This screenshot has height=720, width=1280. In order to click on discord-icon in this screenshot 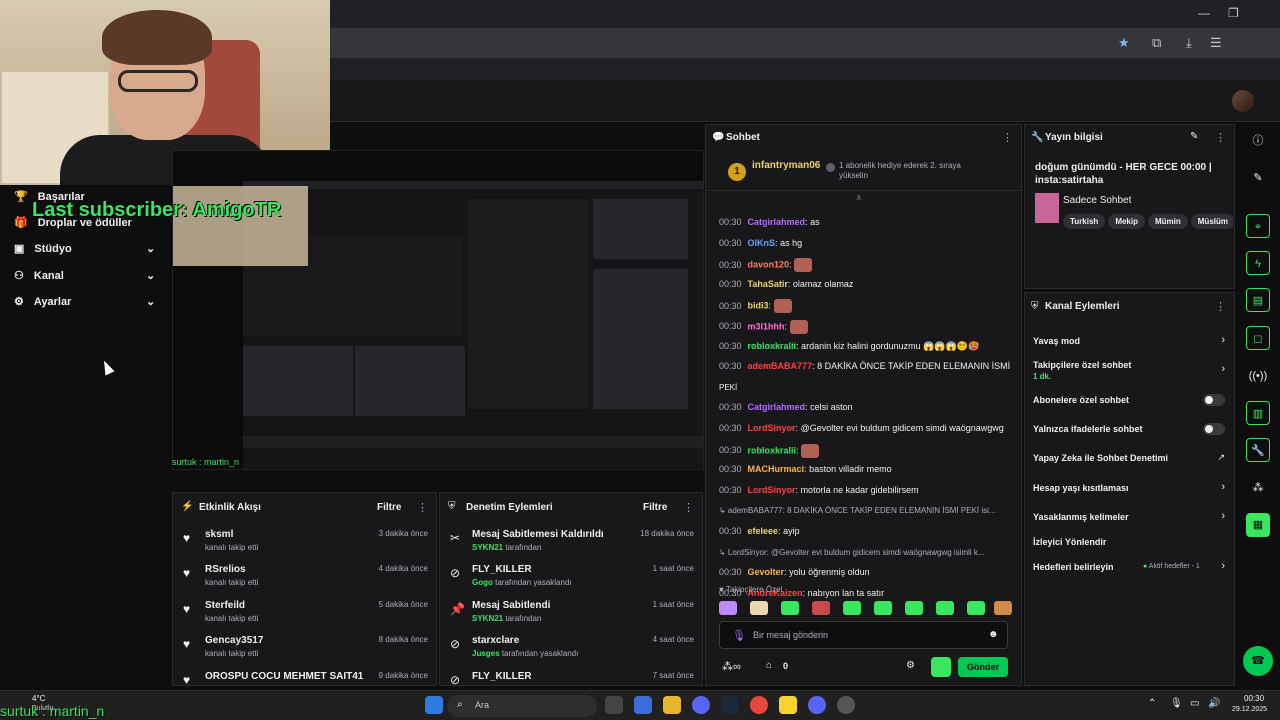, I will do `click(817, 705)`.